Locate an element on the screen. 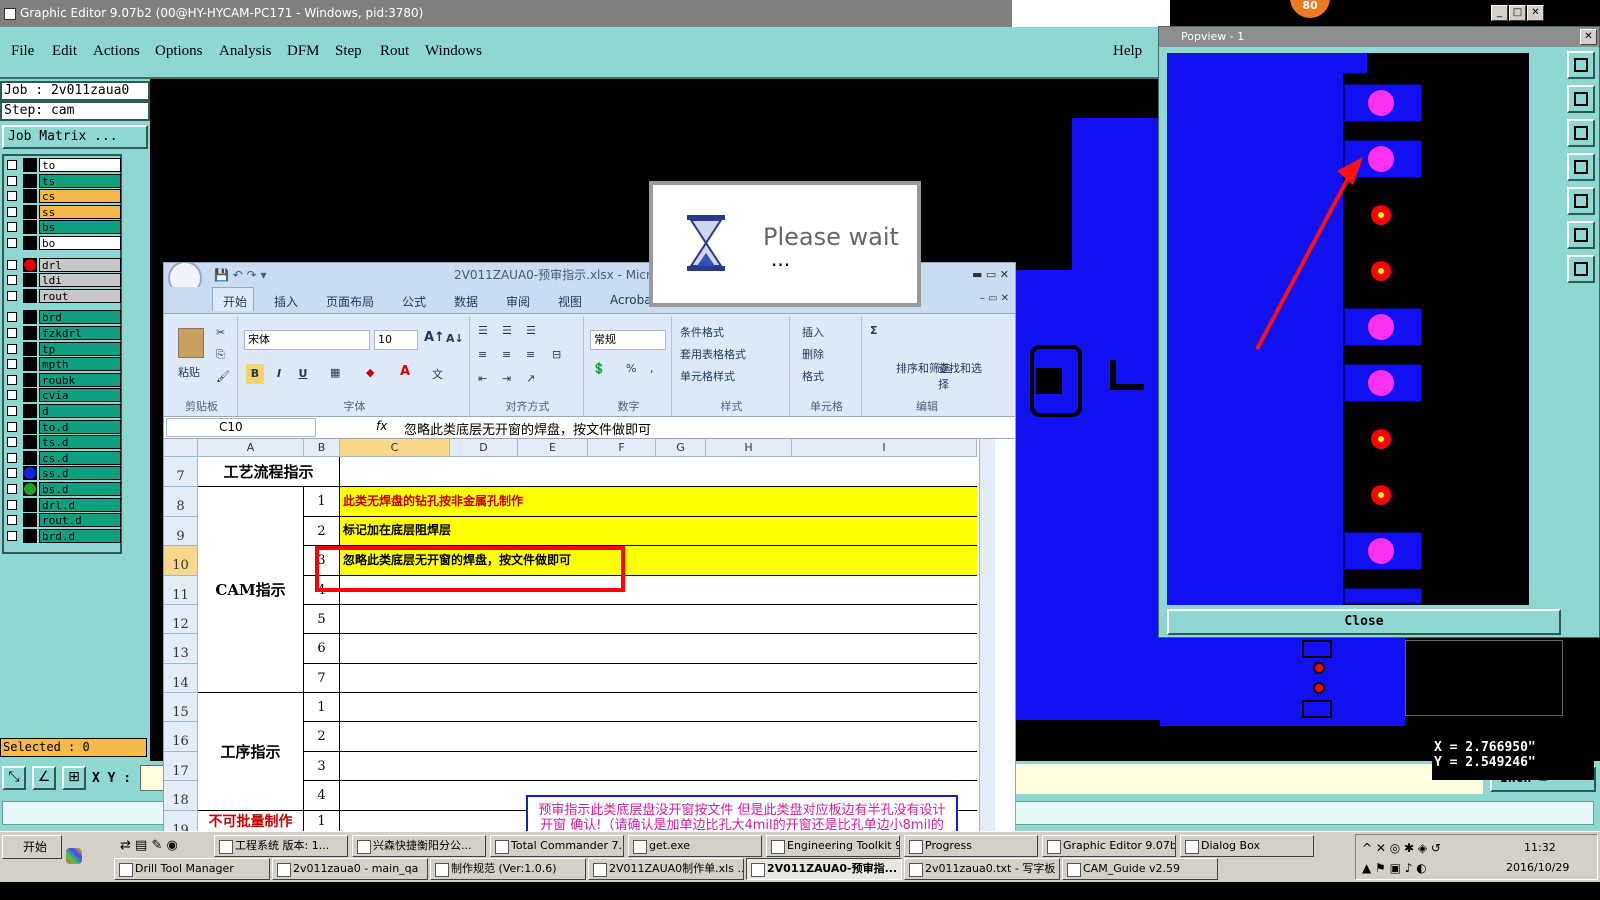  autosum-icon: Σ is located at coordinates (874, 330).